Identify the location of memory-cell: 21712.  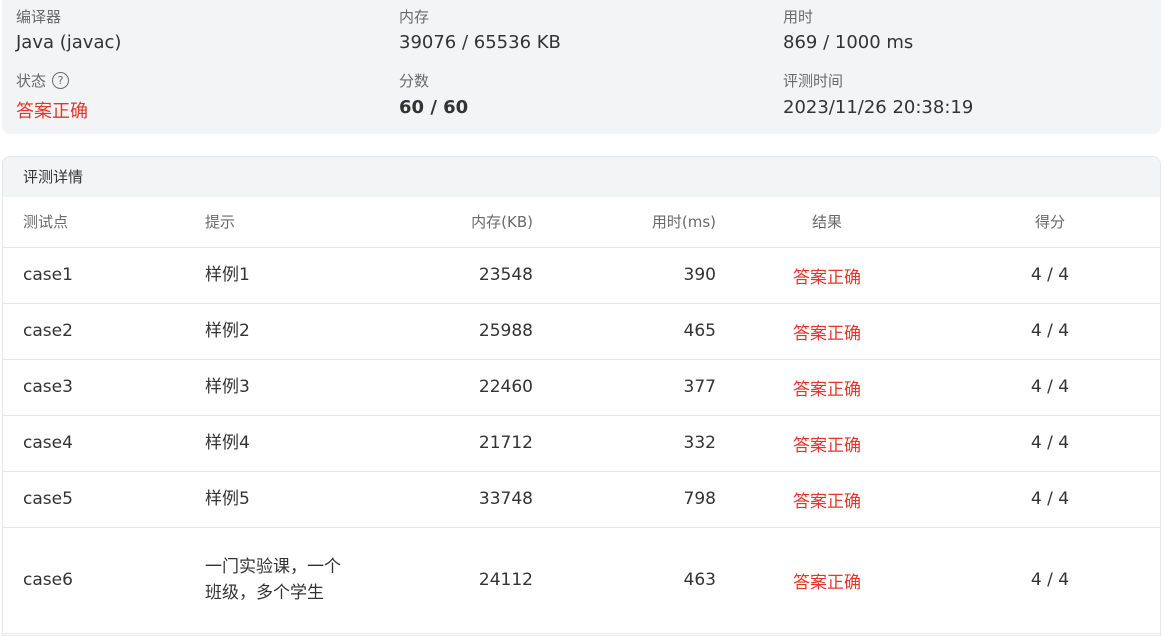
(459, 443).